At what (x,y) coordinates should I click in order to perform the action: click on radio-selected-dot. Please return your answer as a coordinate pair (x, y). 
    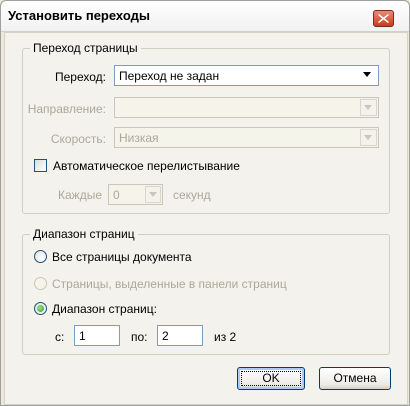
    Looking at the image, I should click on (40, 308).